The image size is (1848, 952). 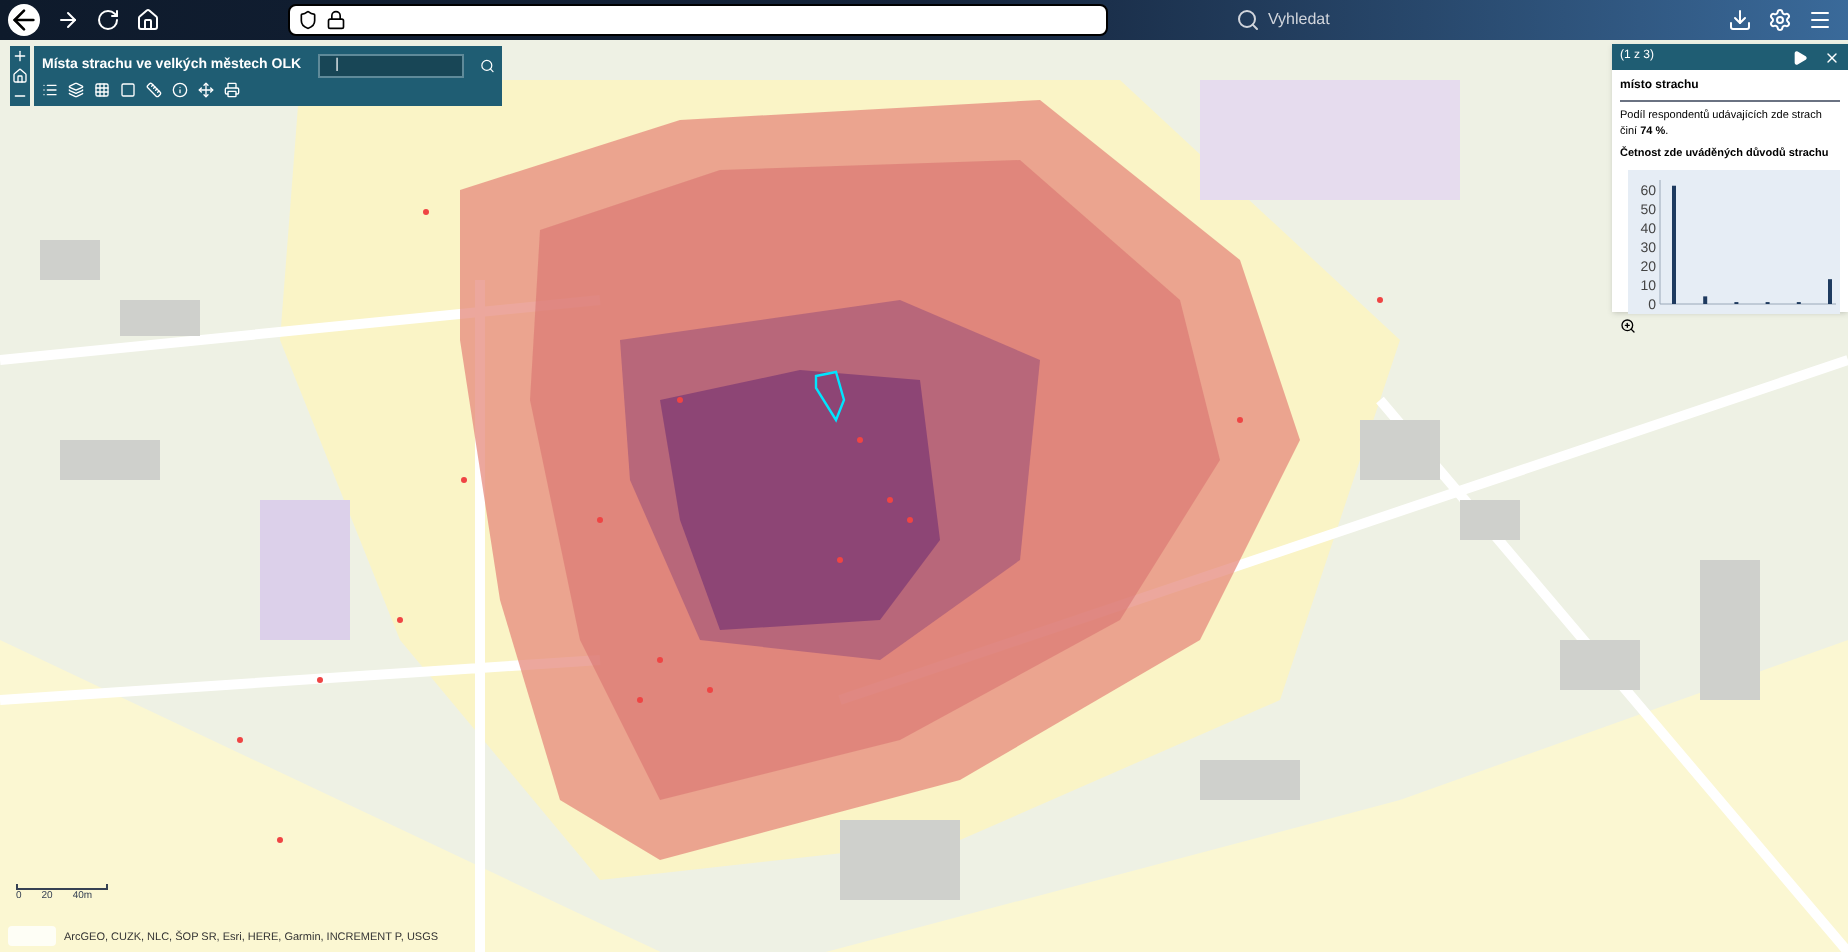 What do you see at coordinates (68, 20) in the screenshot?
I see `forward-icon` at bounding box center [68, 20].